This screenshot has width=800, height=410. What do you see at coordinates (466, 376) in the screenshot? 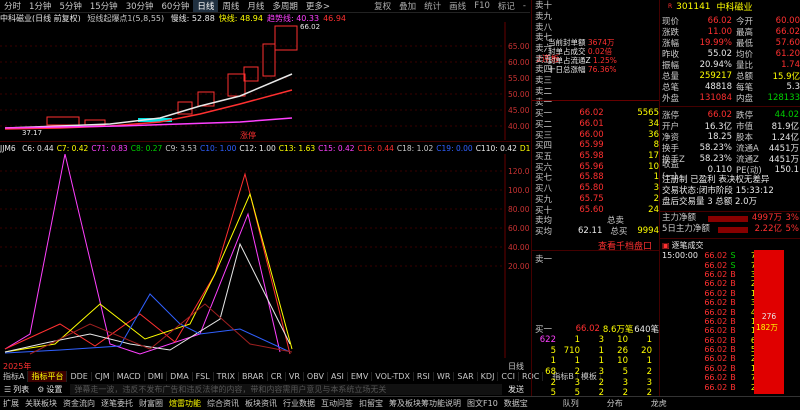
I see `indicator-tab: SAR` at bounding box center [466, 376].